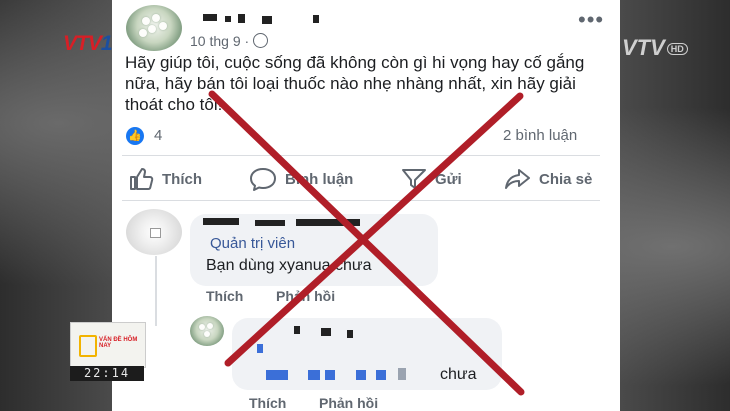 Image resolution: width=730 pixels, height=411 pixels. What do you see at coordinates (517, 179) in the screenshot?
I see `share-arrow-icon` at bounding box center [517, 179].